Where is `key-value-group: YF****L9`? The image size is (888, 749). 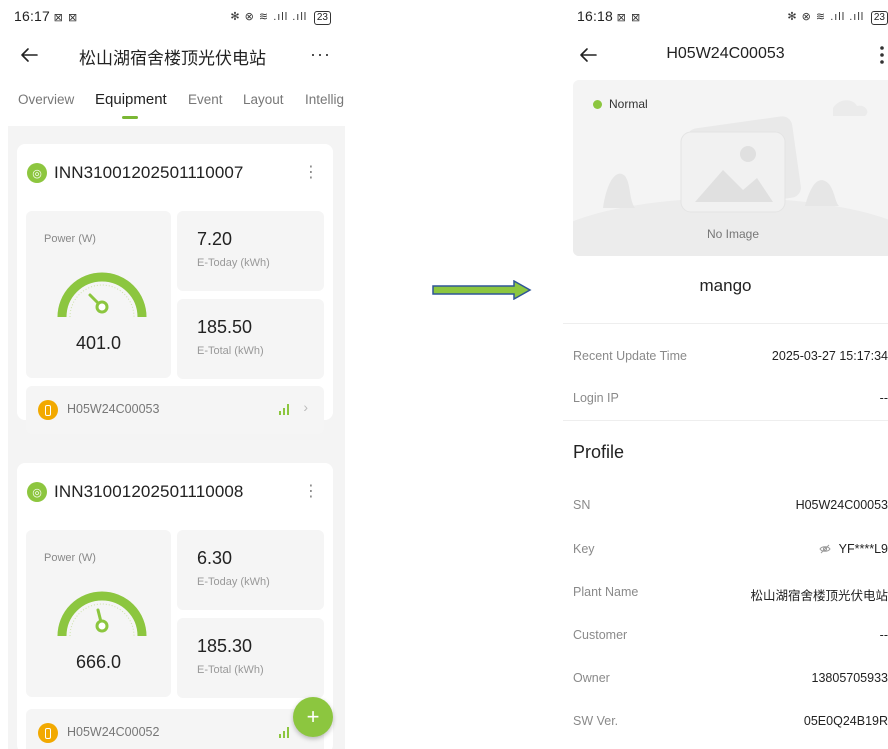
key-value-group: YF****L9 is located at coordinates (853, 549).